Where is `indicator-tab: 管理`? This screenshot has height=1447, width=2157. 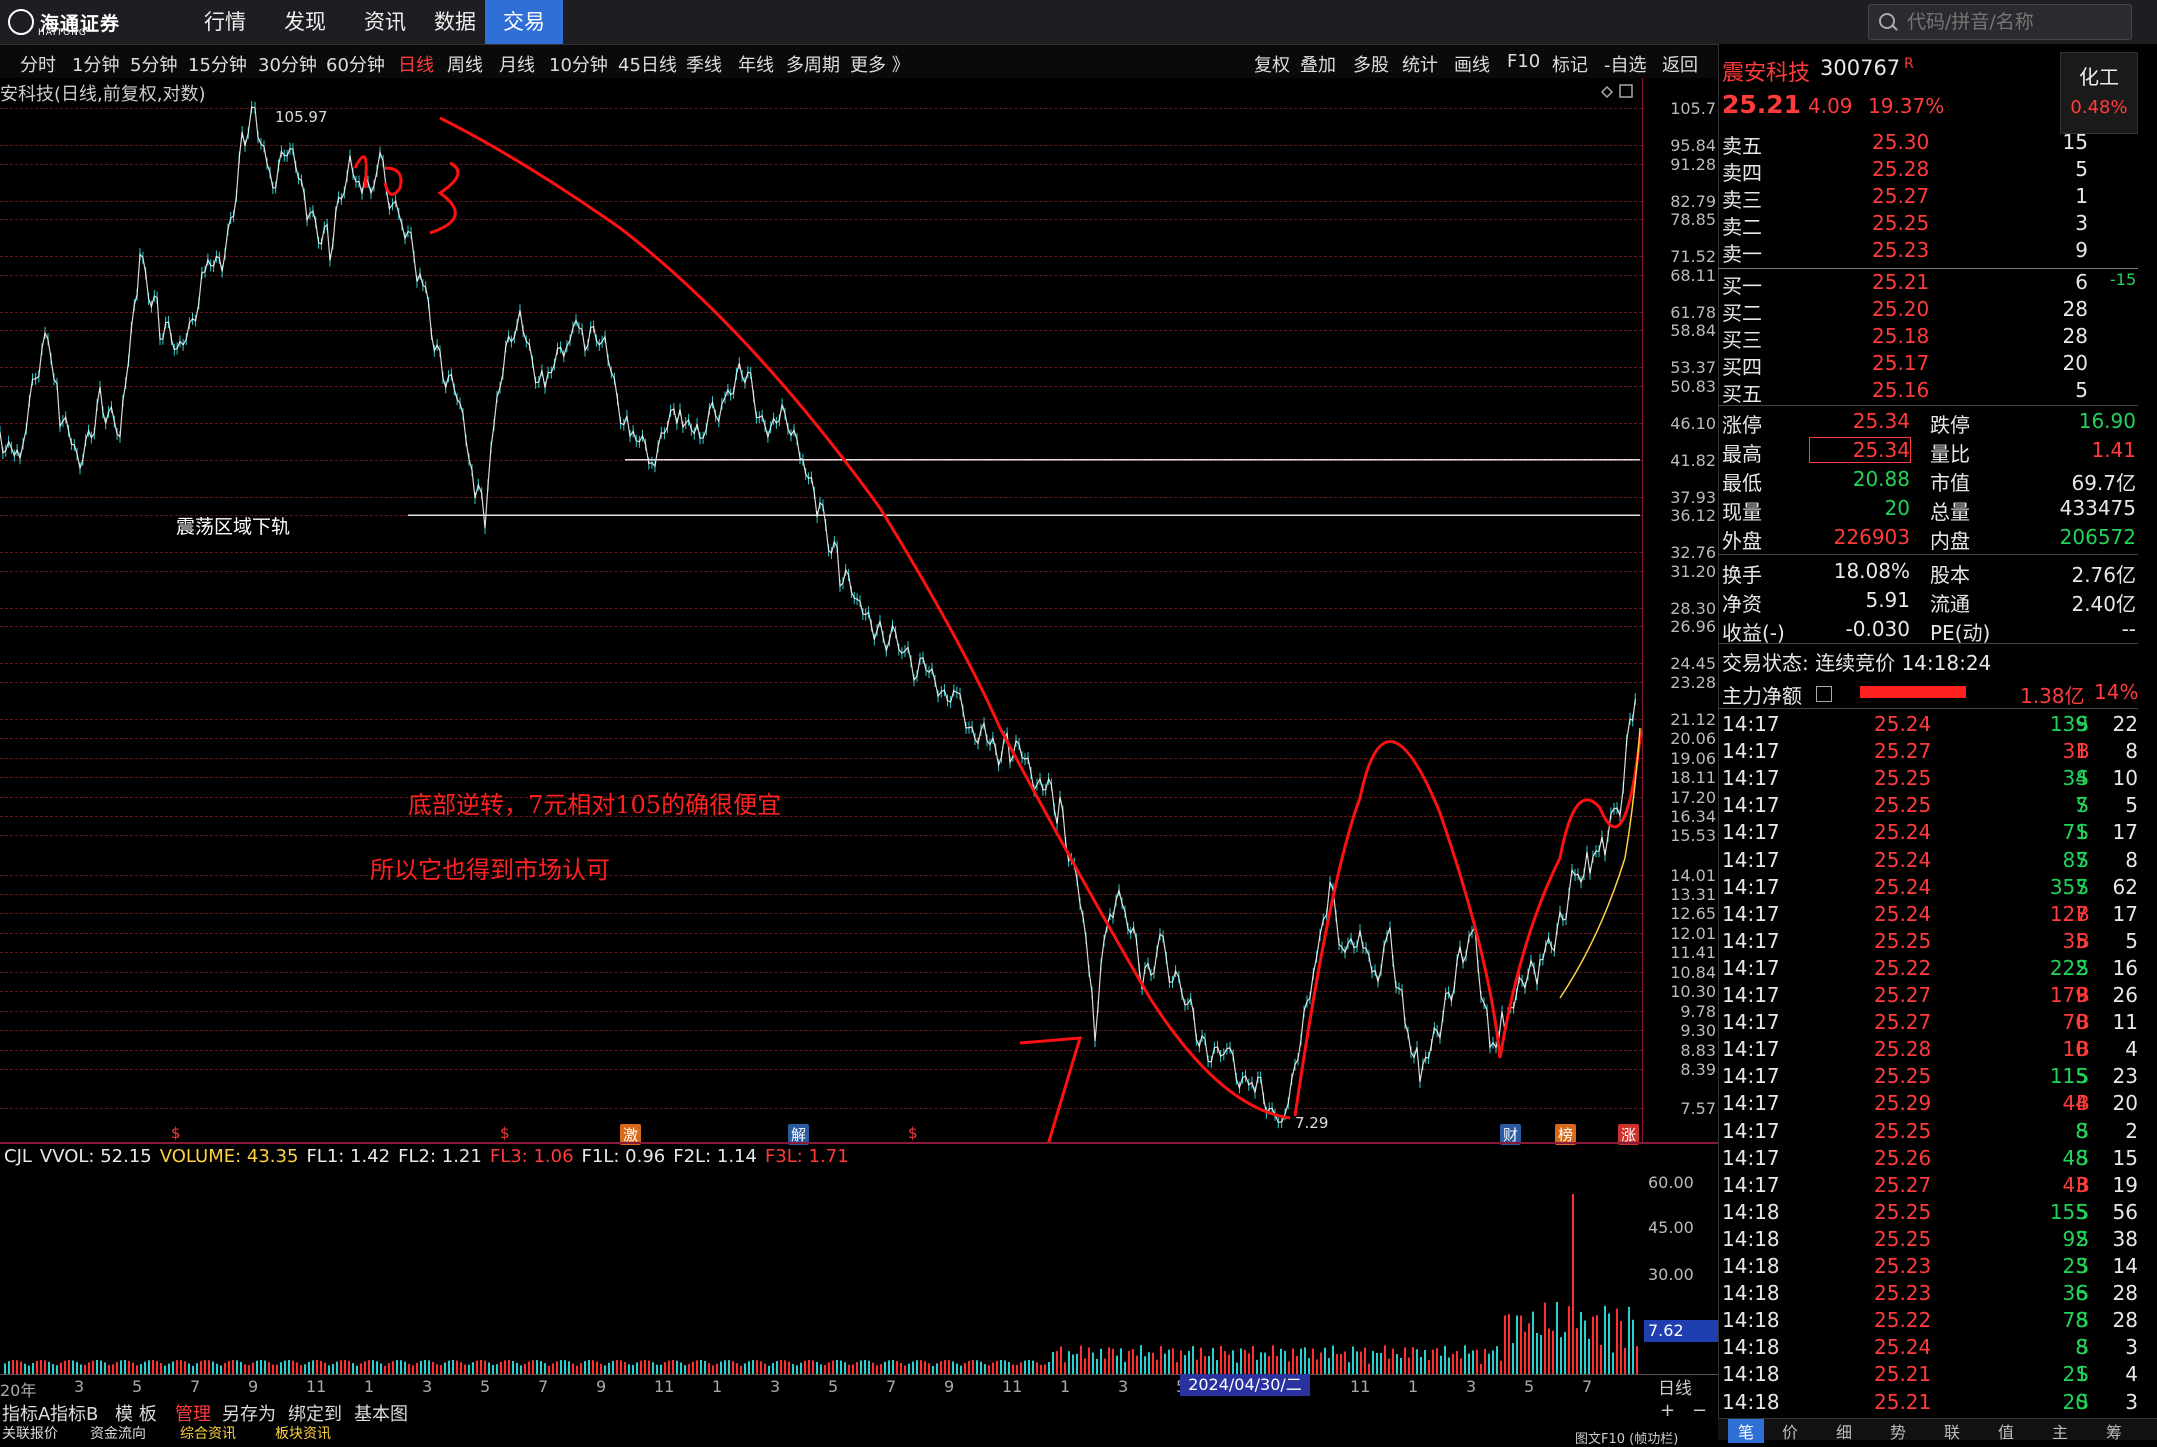 indicator-tab: 管理 is located at coordinates (193, 1413).